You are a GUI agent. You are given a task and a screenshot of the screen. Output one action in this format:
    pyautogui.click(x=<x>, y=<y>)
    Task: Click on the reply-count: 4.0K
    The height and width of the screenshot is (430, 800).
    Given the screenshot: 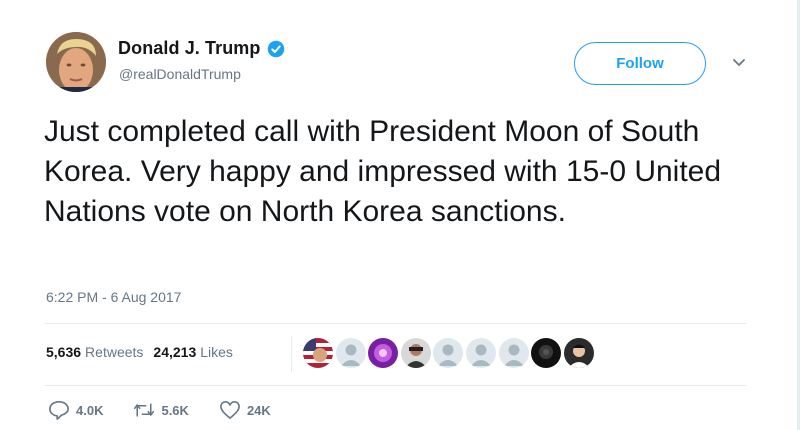 What is the action you would take?
    pyautogui.click(x=90, y=410)
    